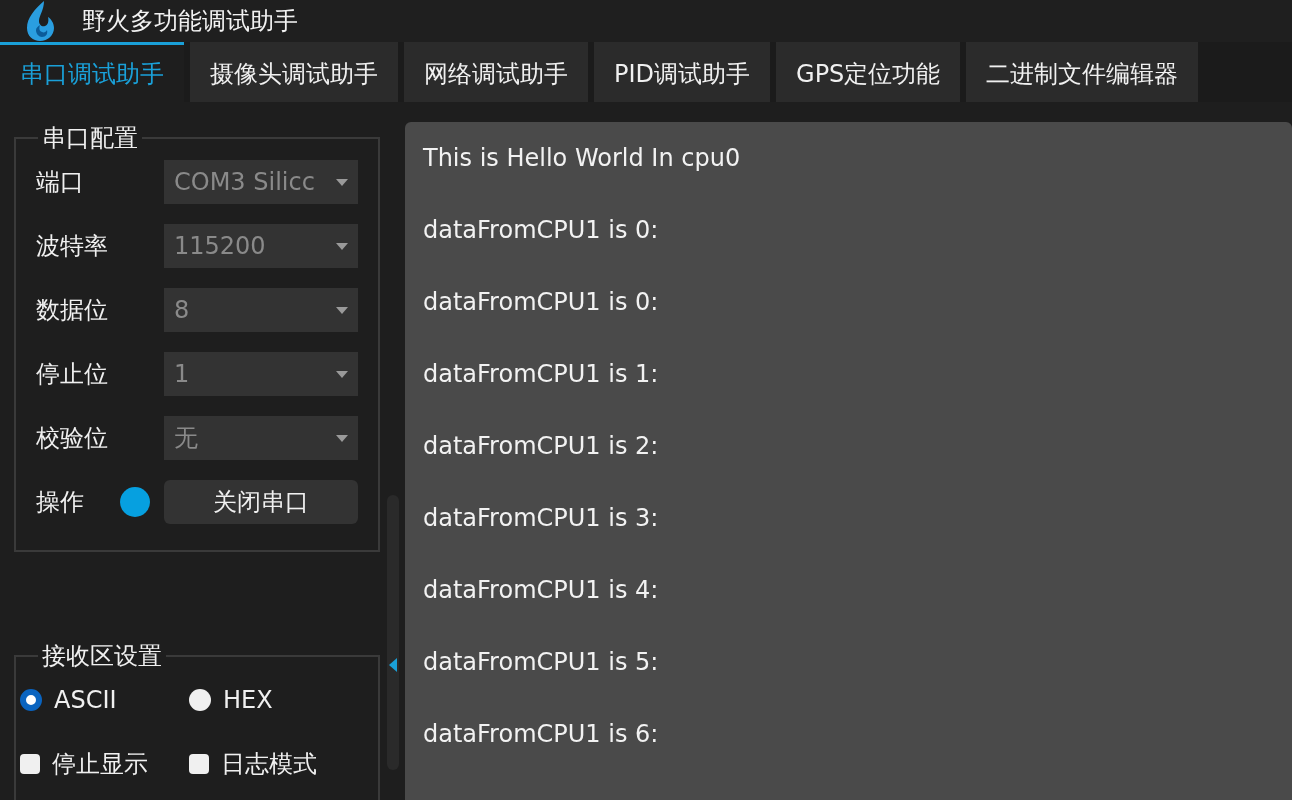 Image resolution: width=1292 pixels, height=800 pixels. I want to click on checkbox-label: 日志模式, so click(269, 764).